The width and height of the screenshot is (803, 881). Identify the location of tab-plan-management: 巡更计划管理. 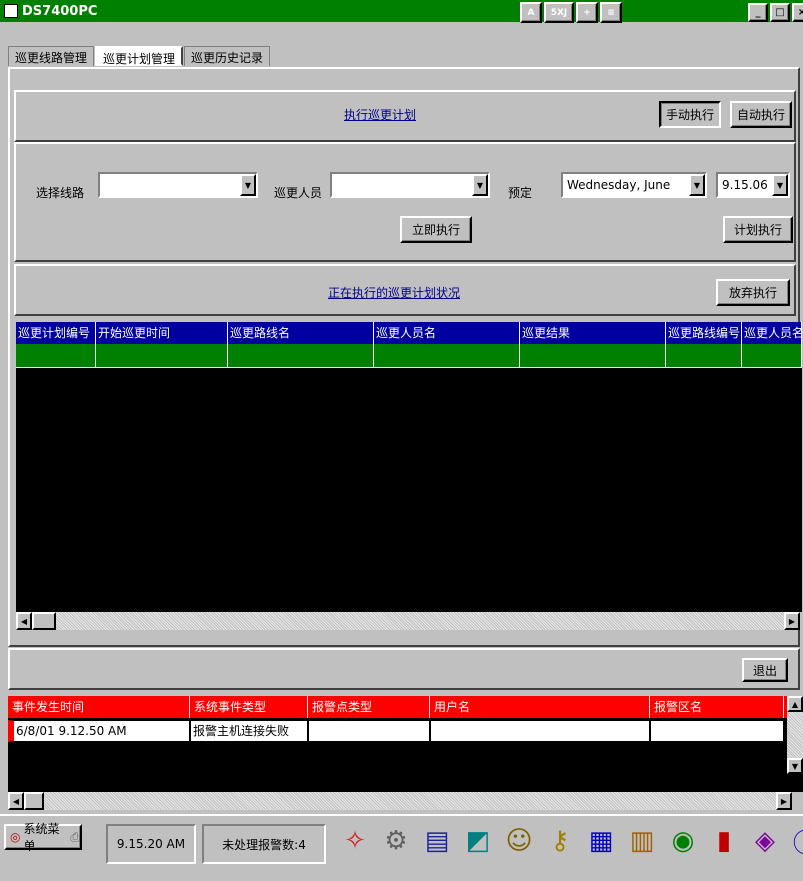
(139, 56).